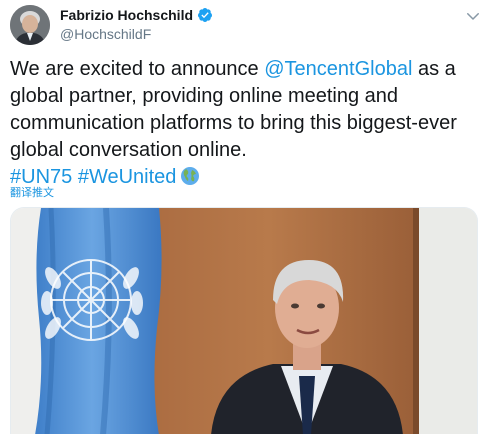  Describe the element at coordinates (136, 34) in the screenshot. I see `handle: @HochschildF` at that location.